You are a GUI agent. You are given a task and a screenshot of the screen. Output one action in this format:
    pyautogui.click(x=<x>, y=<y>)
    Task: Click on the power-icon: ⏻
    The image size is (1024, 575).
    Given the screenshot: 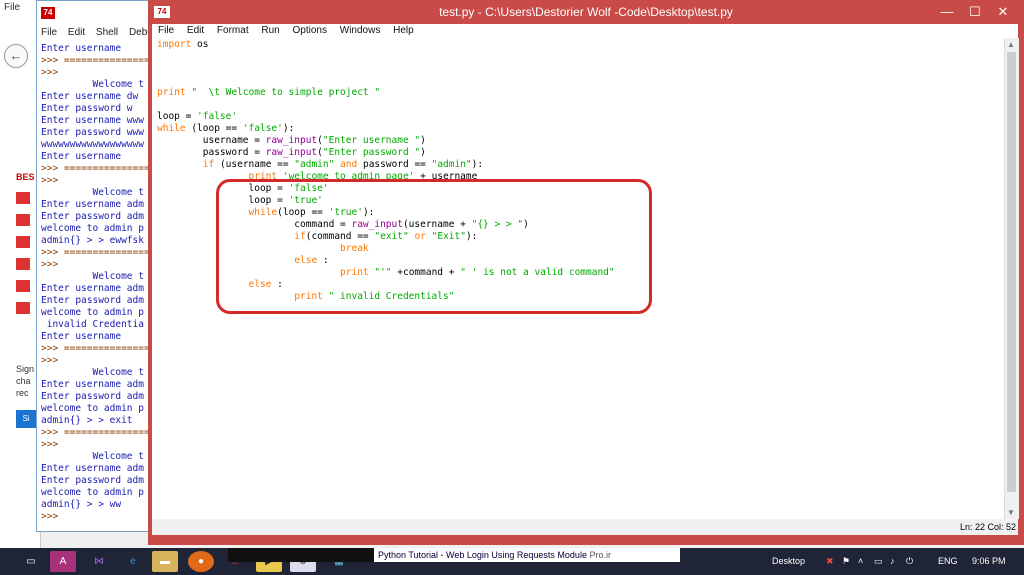 What is the action you would take?
    pyautogui.click(x=909, y=561)
    